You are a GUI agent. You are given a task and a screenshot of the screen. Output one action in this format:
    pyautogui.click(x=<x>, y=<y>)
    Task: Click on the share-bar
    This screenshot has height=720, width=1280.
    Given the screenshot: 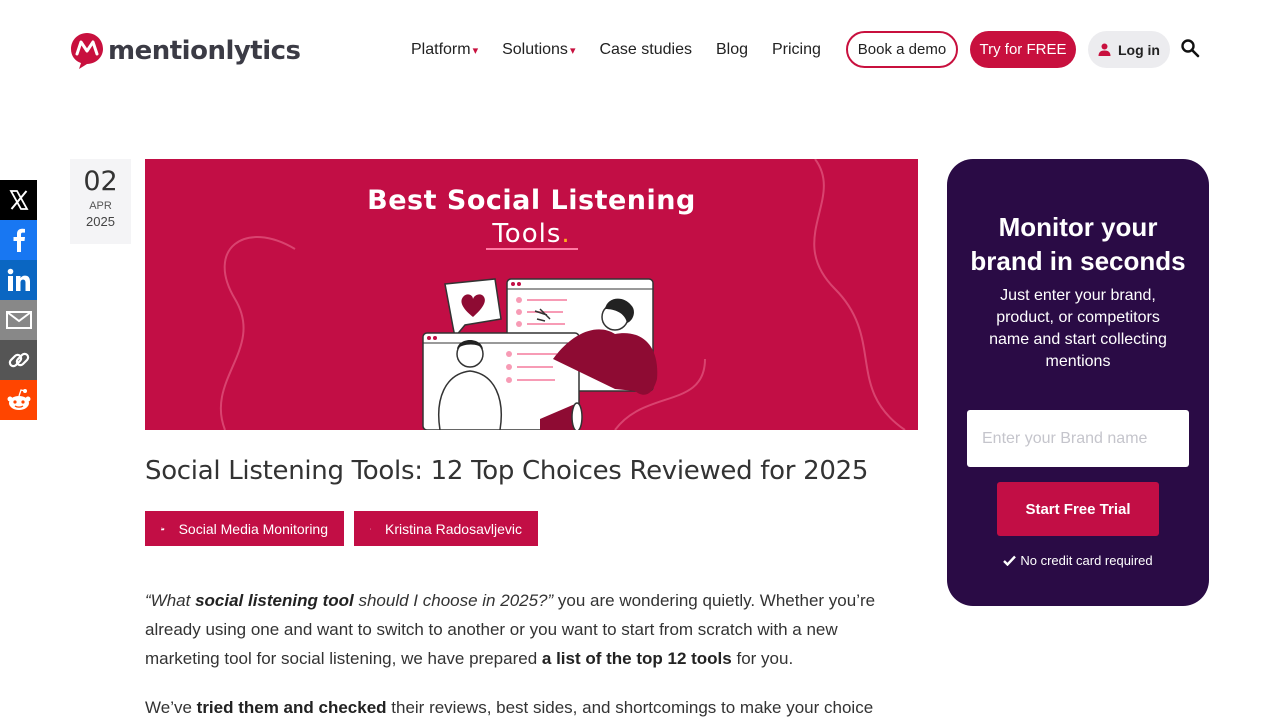 What is the action you would take?
    pyautogui.click(x=18, y=300)
    